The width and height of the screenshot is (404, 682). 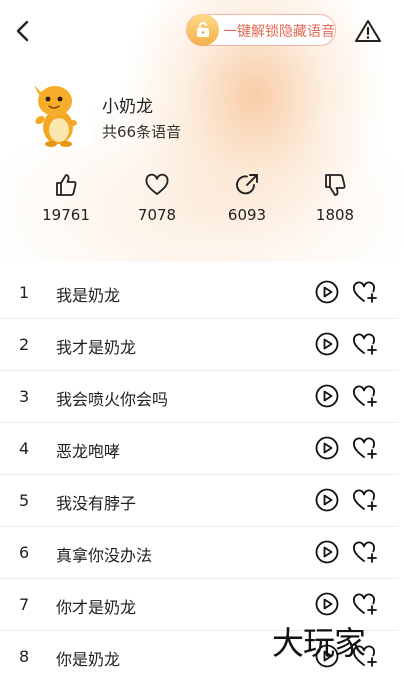 What do you see at coordinates (24, 552) in the screenshot?
I see `item-number: 6` at bounding box center [24, 552].